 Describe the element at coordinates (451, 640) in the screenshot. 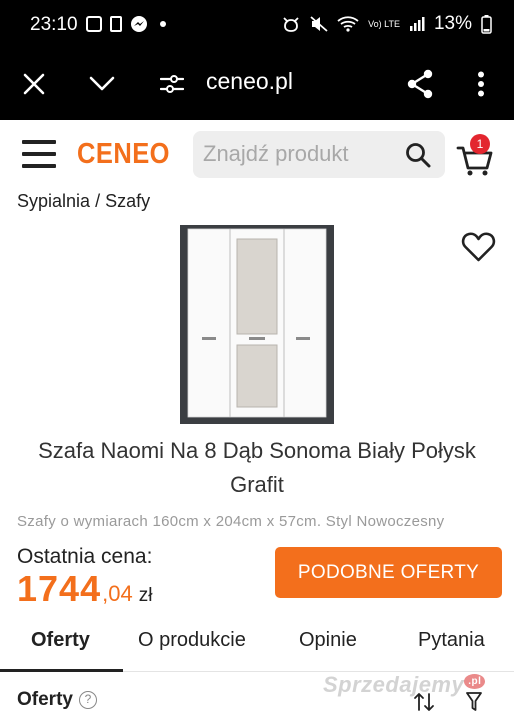

I see `tab-pytania: Pytania` at that location.